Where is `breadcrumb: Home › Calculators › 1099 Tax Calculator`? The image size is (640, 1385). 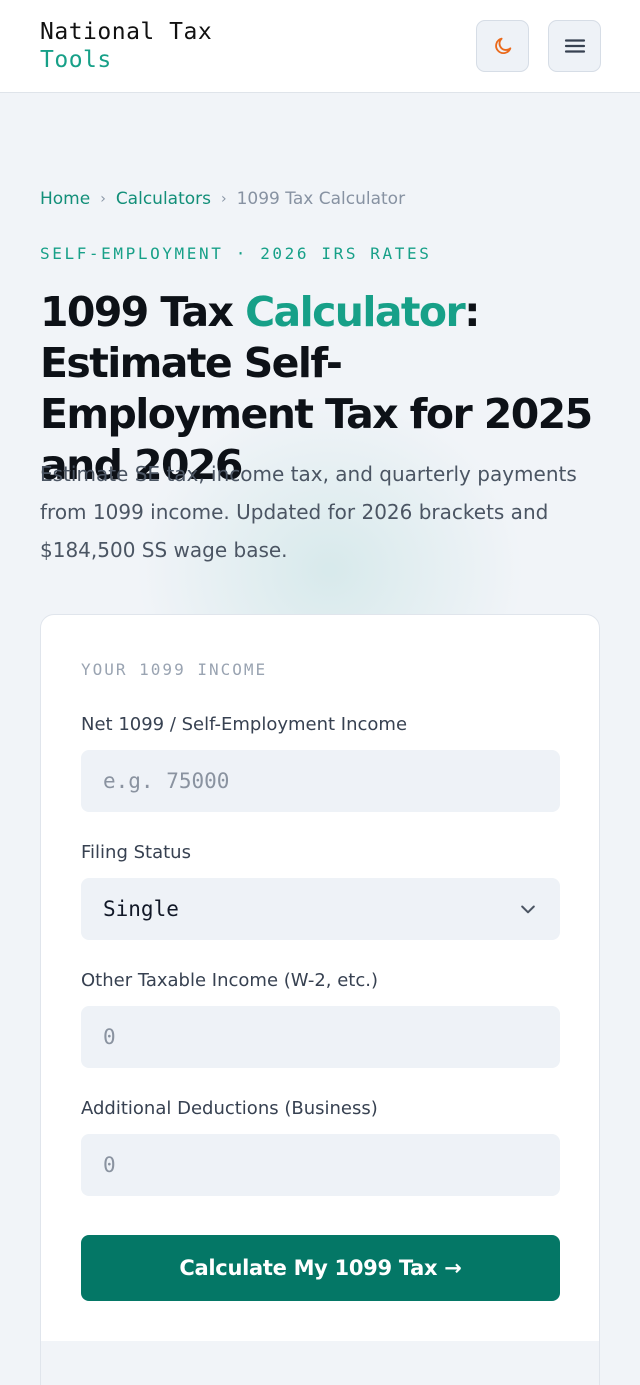
breadcrumb: Home › Calculators › 1099 Tax Calculator is located at coordinates (222, 199).